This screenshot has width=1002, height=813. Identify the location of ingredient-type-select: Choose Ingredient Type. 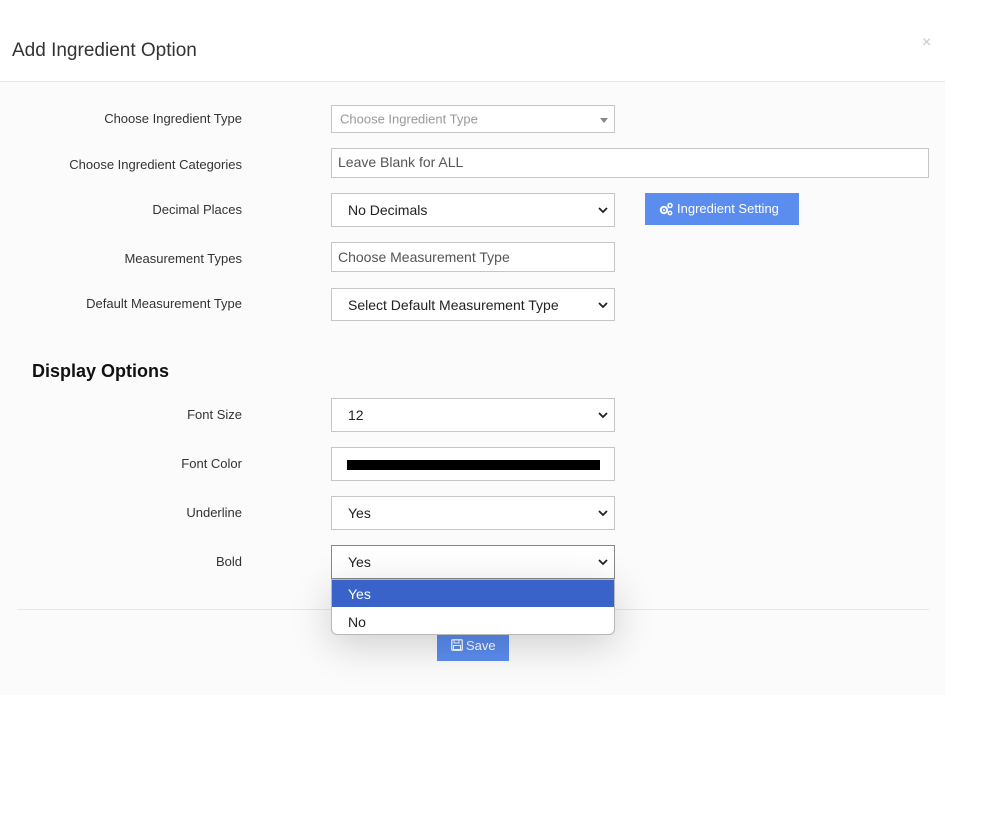
(473, 119).